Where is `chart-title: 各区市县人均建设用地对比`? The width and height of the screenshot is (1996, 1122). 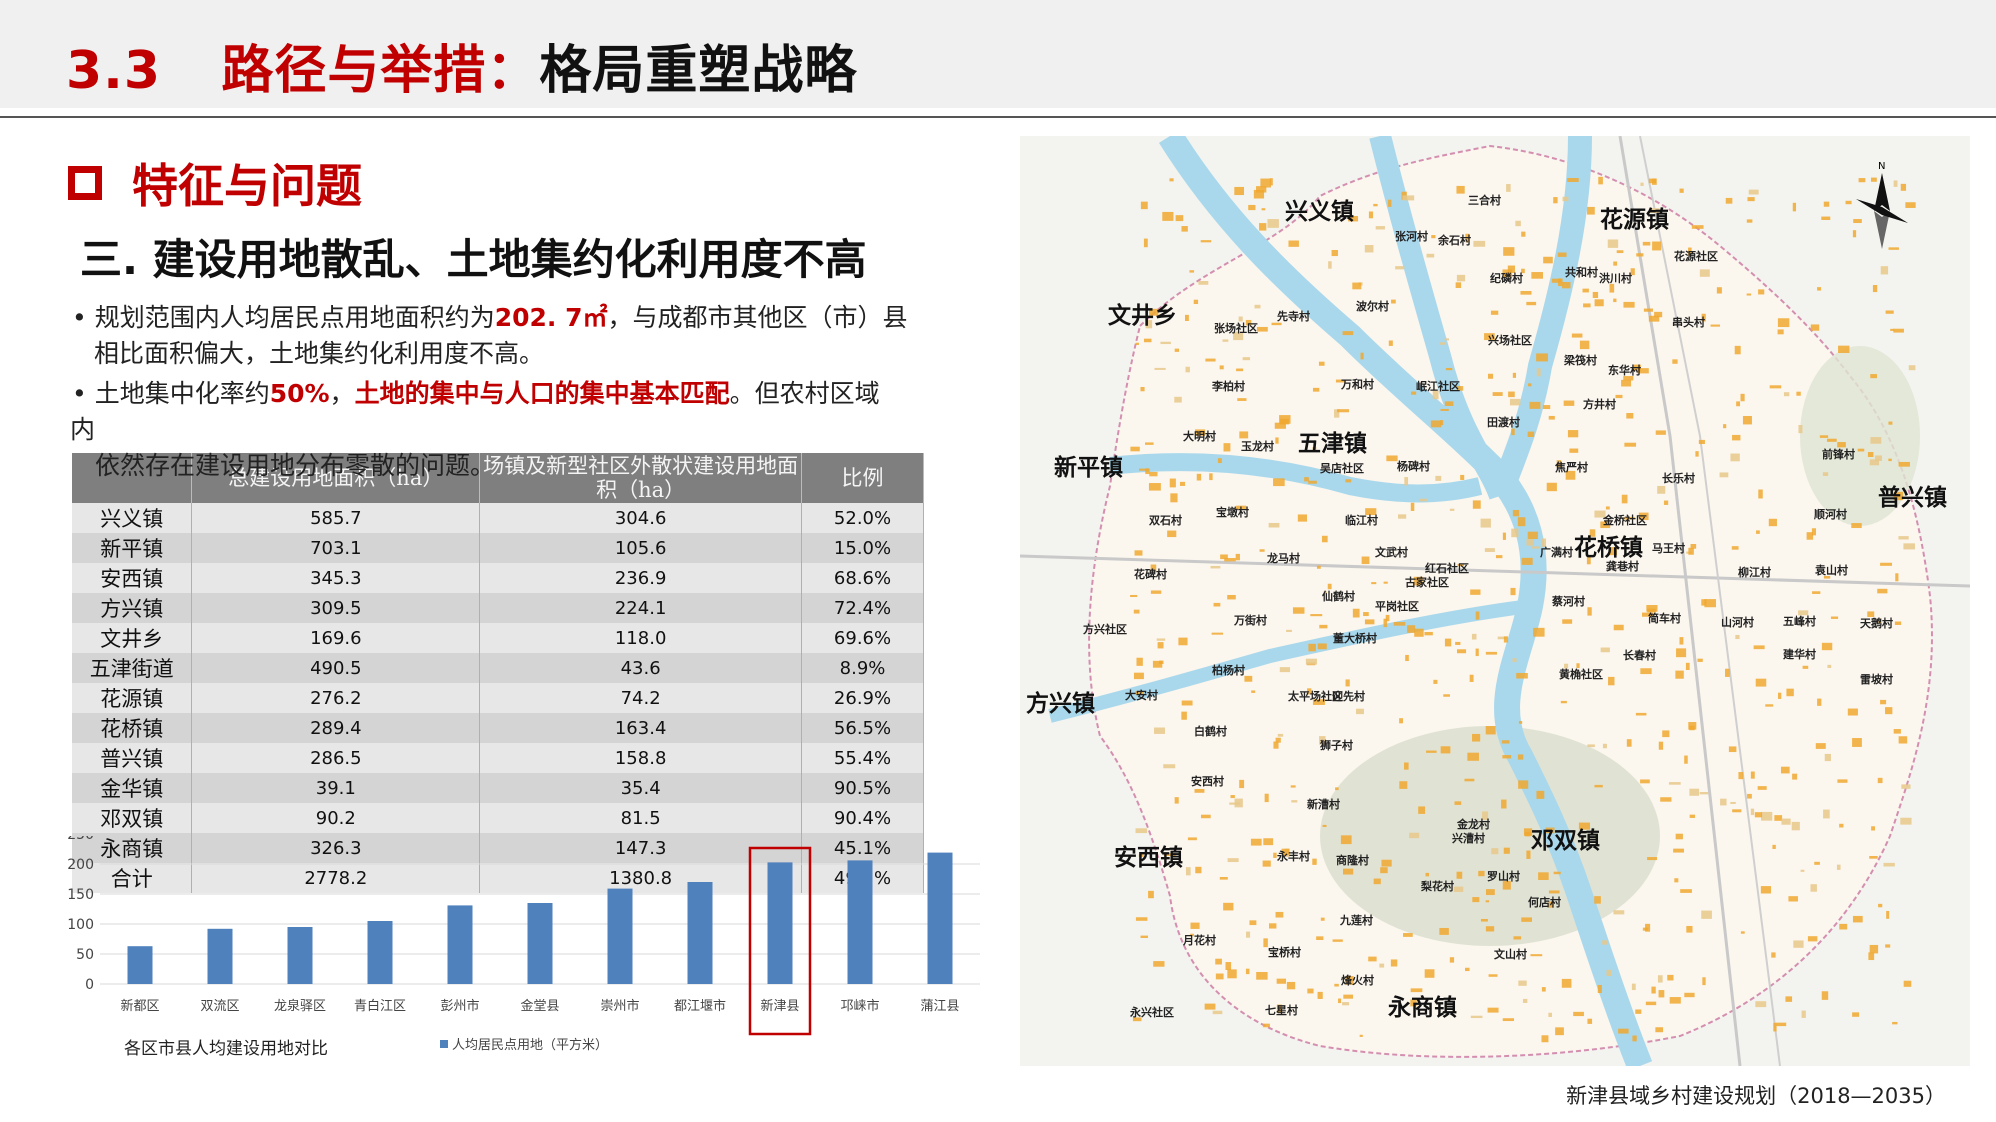
chart-title: 各区市县人均建设用地对比 is located at coordinates (226, 1049).